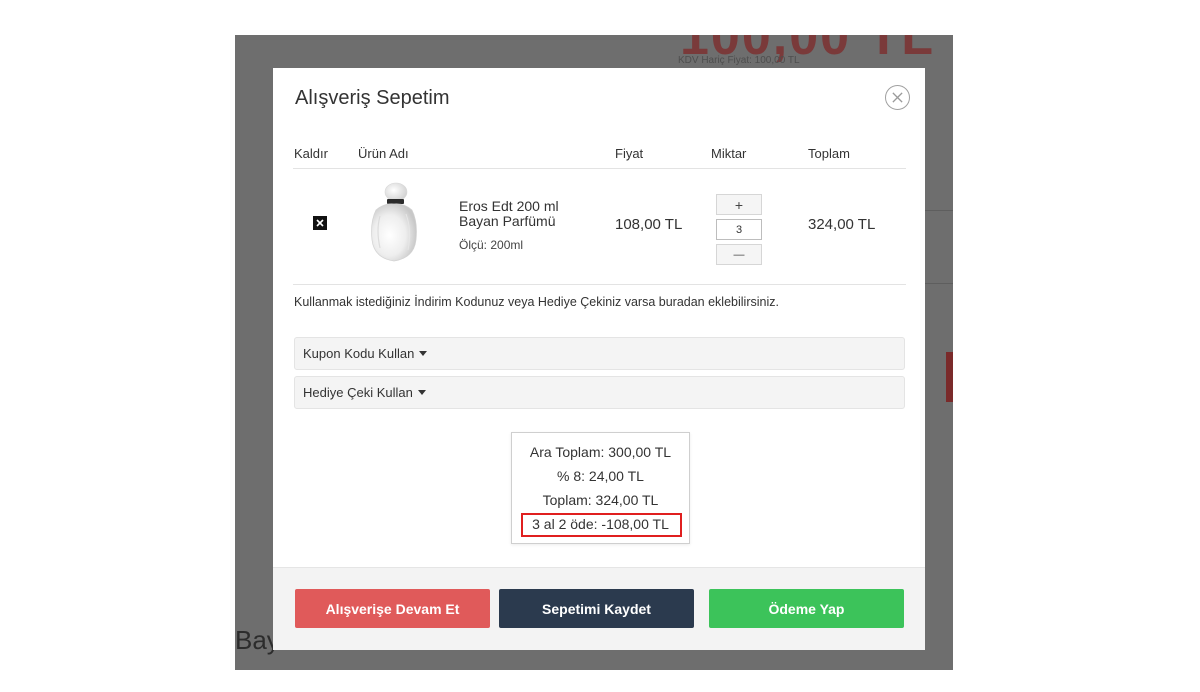  I want to click on column-header-total: Toplam, so click(829, 153).